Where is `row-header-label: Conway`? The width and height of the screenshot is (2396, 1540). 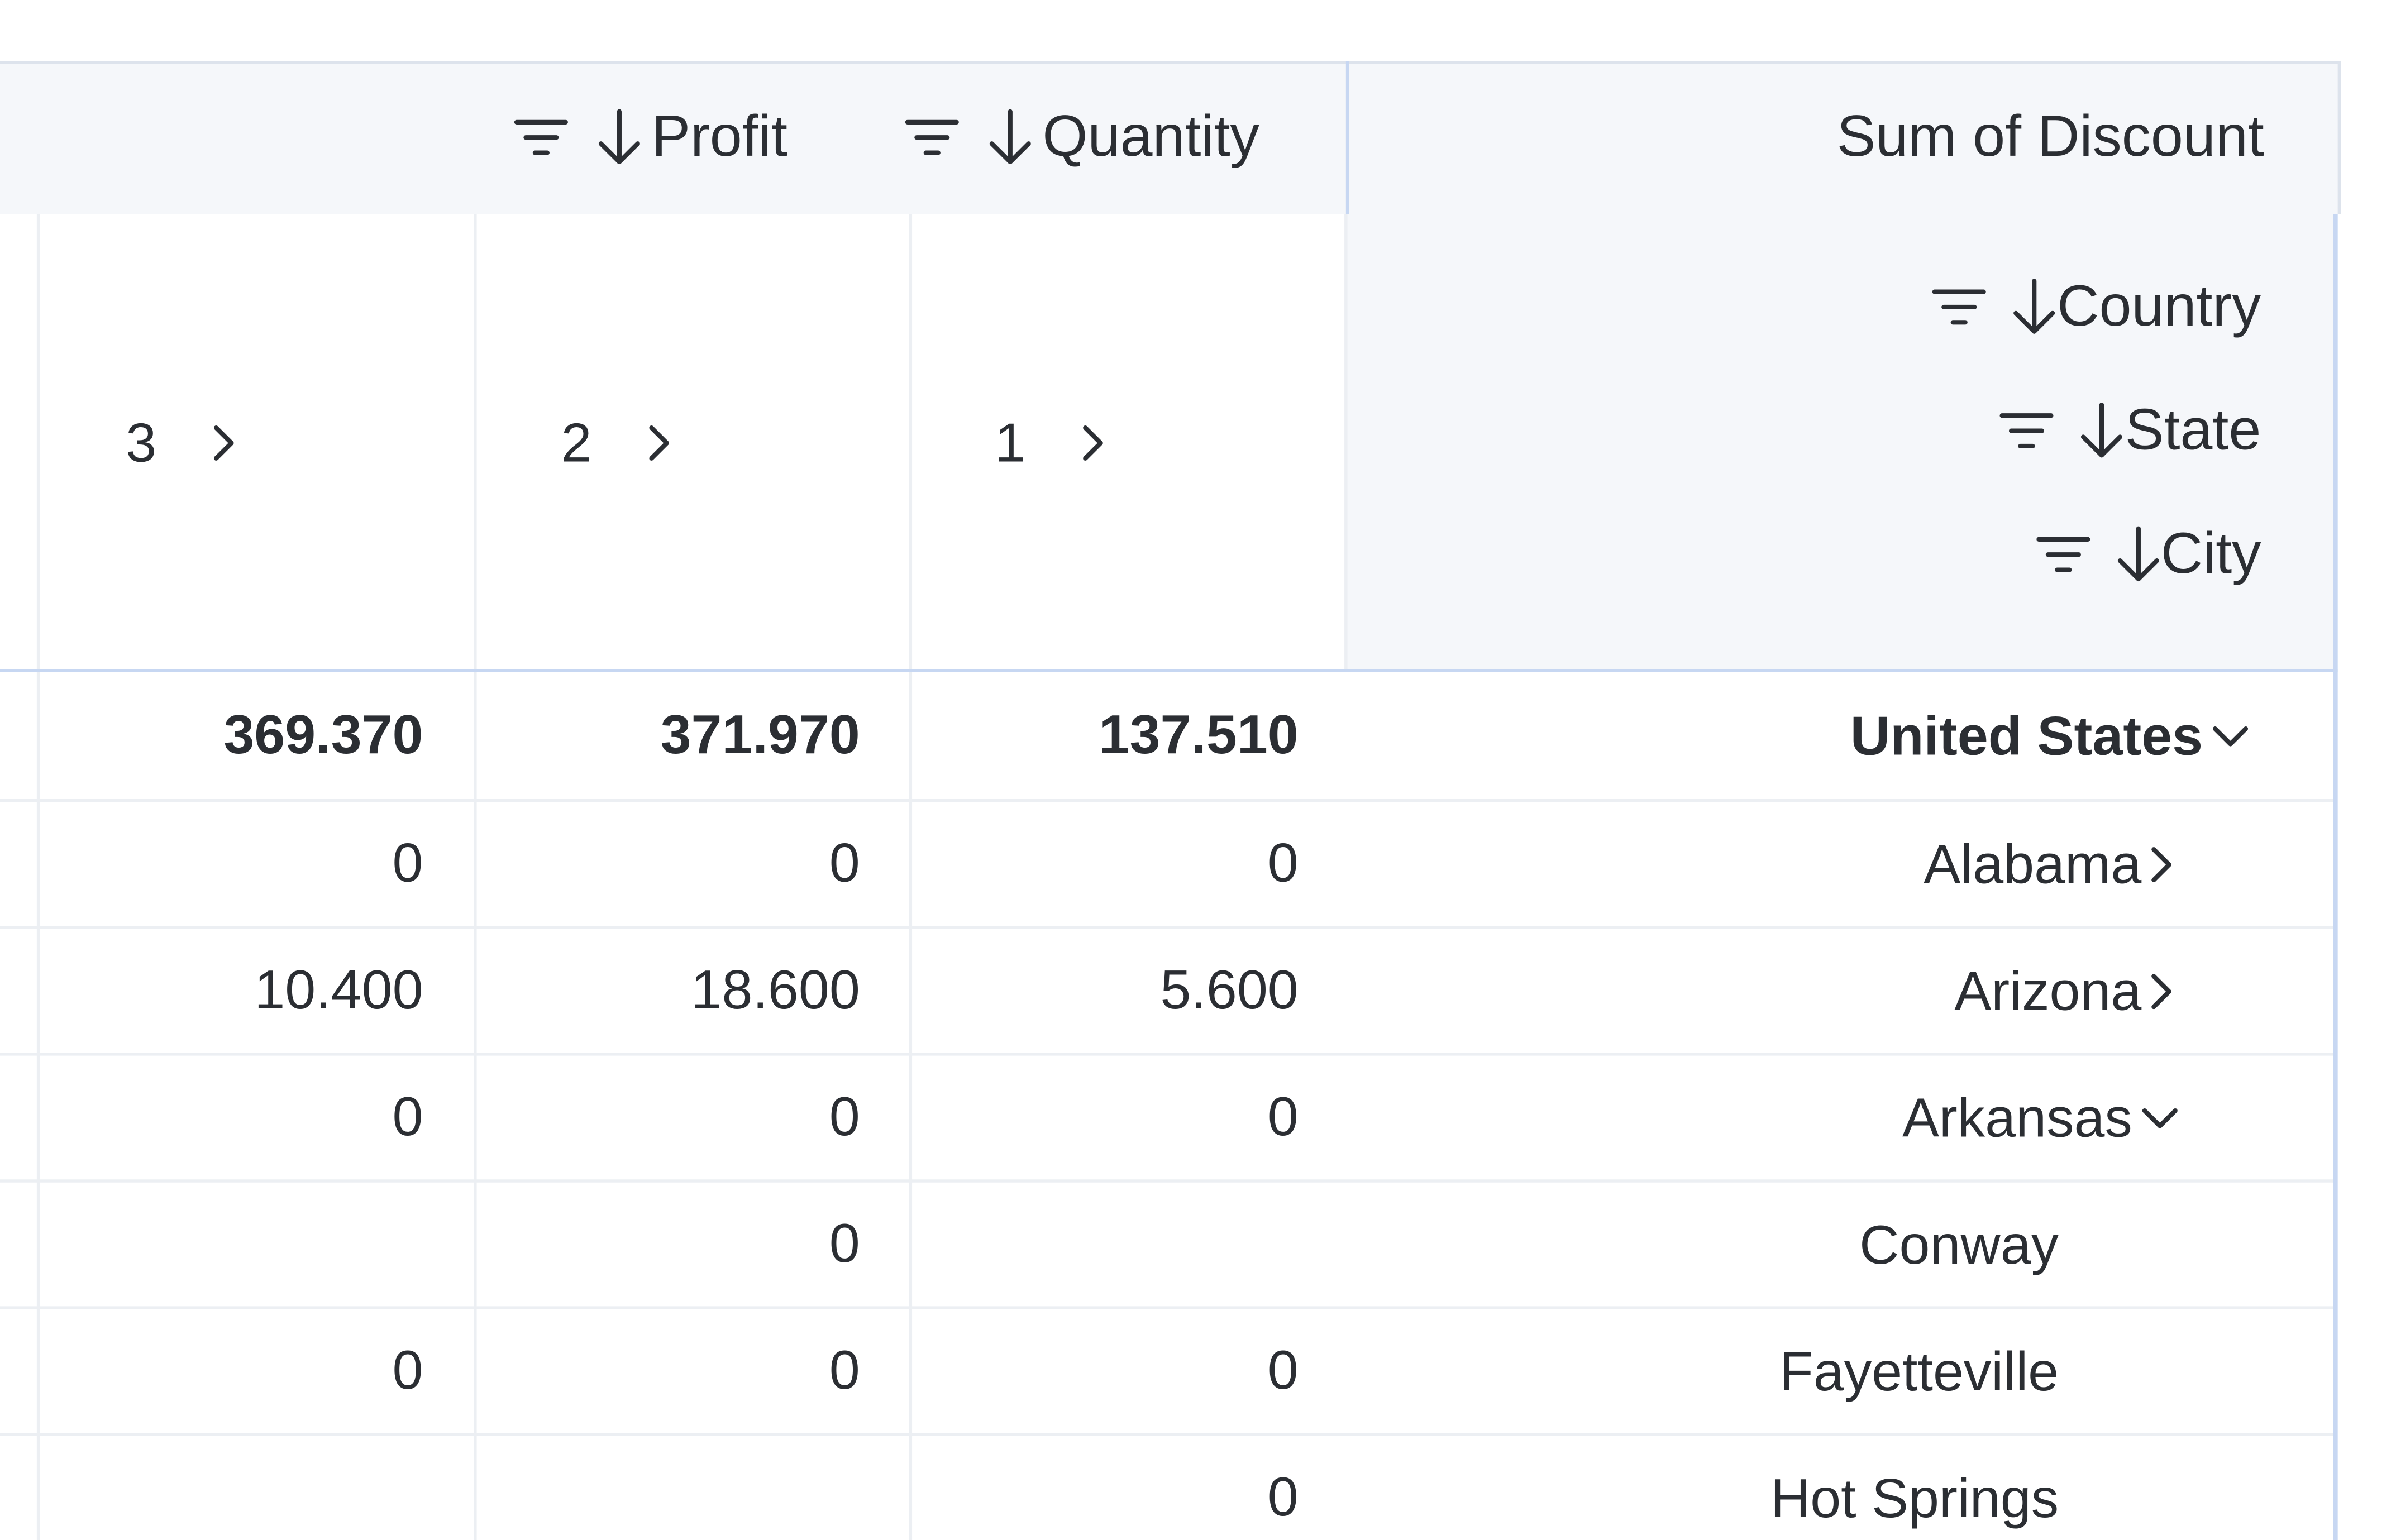 row-header-label: Conway is located at coordinates (1959, 1244).